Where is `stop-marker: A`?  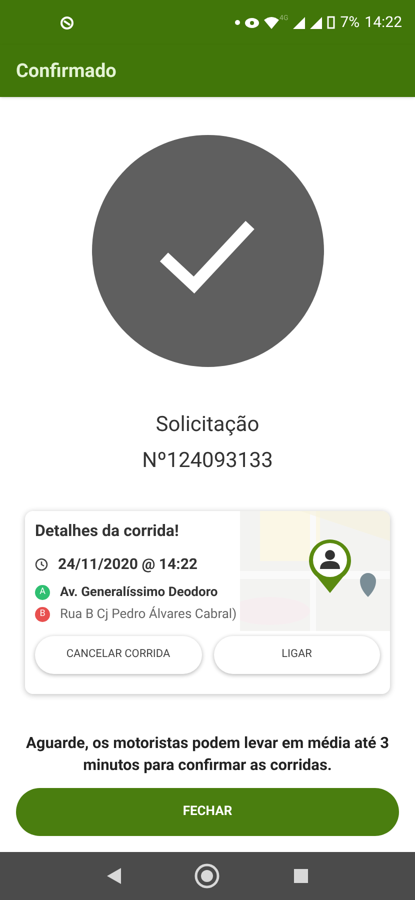 stop-marker: A is located at coordinates (42, 592).